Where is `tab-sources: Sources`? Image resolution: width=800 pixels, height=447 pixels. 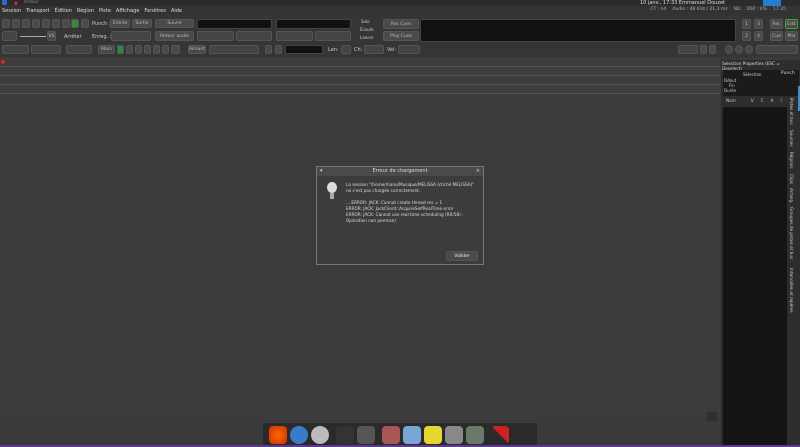
tab-sources: Sources is located at coordinates (791, 138).